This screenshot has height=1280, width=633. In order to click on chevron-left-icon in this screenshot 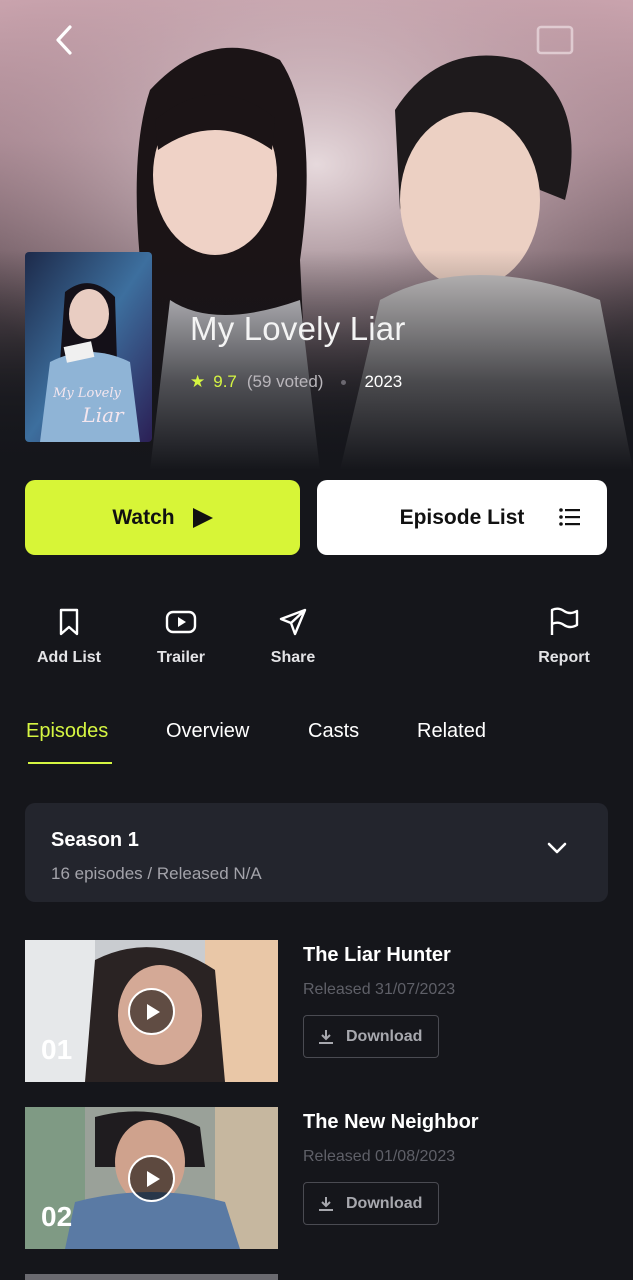, I will do `click(64, 40)`.